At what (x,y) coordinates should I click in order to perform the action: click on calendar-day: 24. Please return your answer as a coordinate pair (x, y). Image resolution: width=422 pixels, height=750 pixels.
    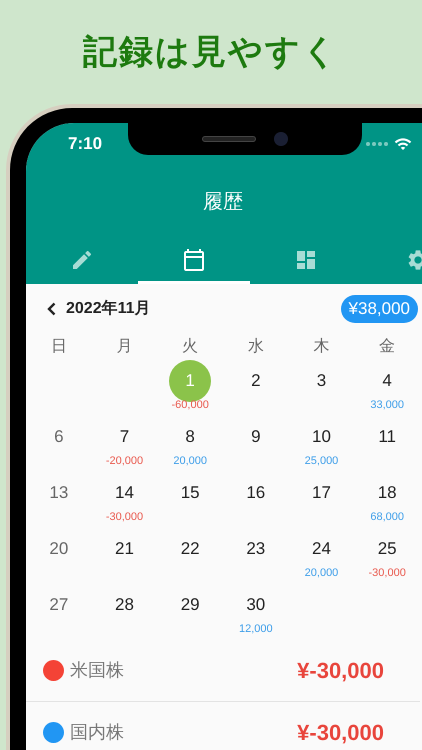
    Looking at the image, I should click on (321, 549).